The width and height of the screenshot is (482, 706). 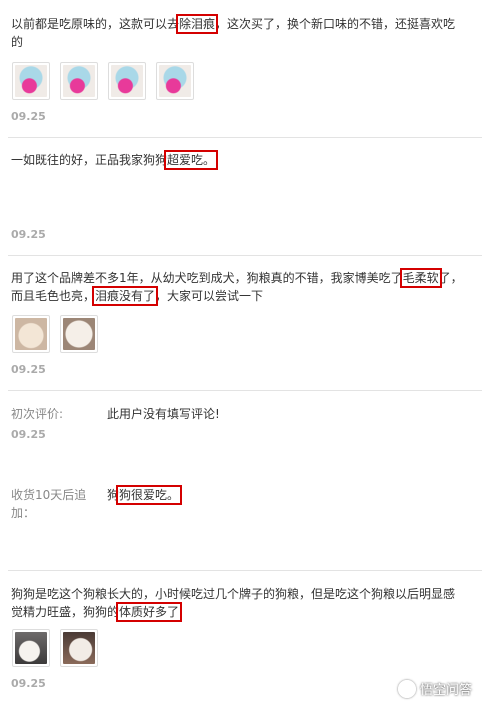 I want to click on followup-text: 狗狗很爱吃。, so click(x=145, y=495).